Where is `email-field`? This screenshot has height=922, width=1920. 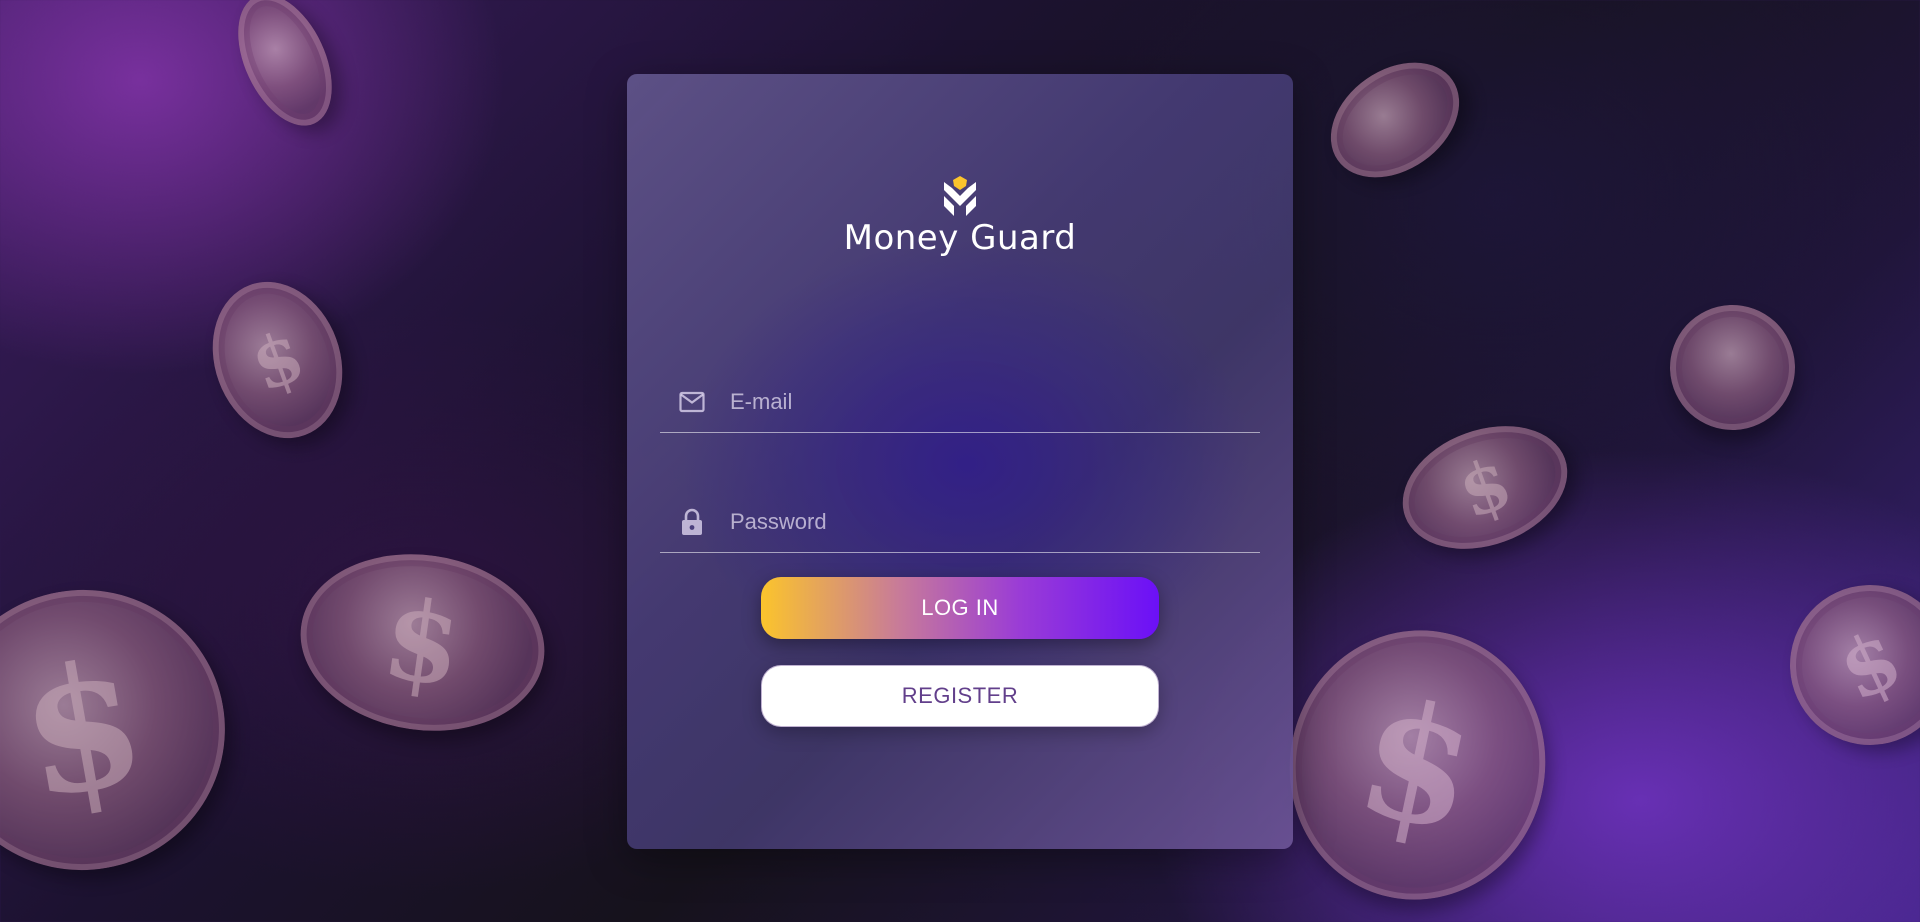
email-field is located at coordinates (960, 402).